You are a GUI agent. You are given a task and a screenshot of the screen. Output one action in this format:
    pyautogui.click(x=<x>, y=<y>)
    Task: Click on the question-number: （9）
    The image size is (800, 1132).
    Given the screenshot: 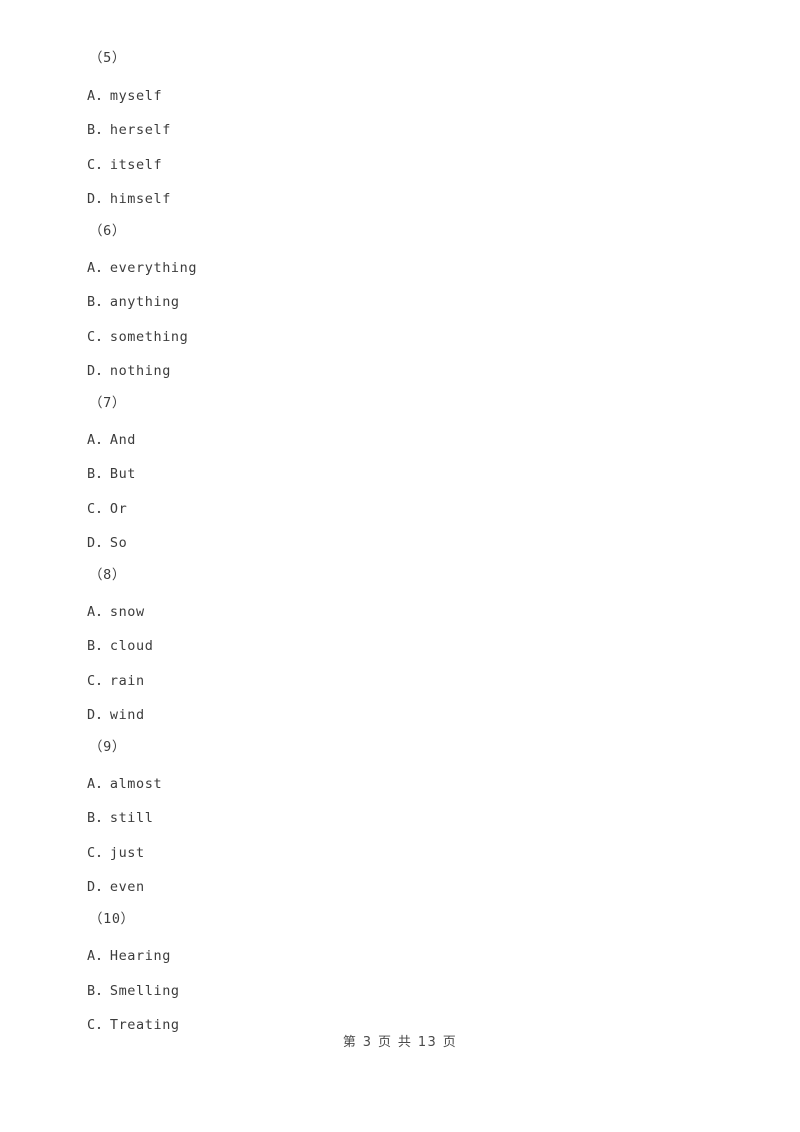 What is the action you would take?
    pyautogui.click(x=107, y=747)
    